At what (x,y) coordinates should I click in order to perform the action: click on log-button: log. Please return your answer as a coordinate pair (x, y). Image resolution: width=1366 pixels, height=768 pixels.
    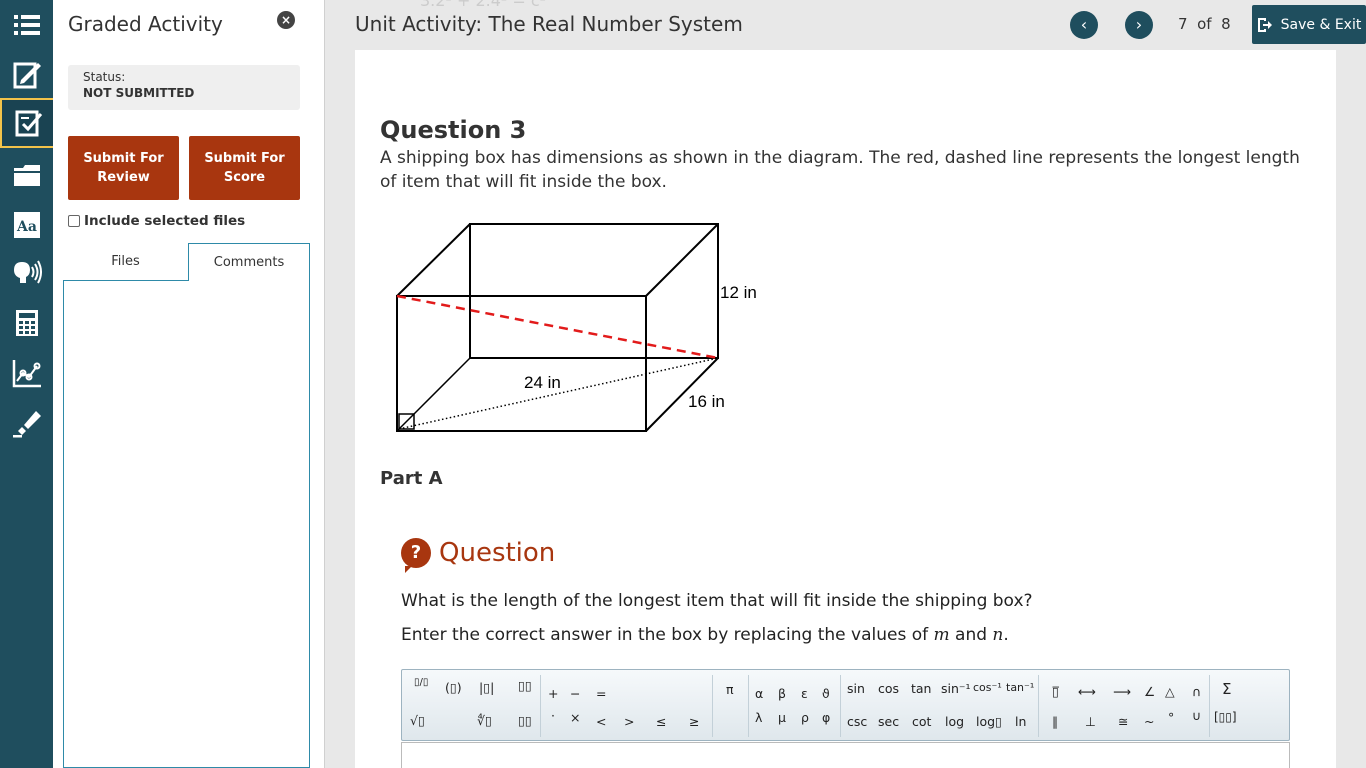
    Looking at the image, I should click on (954, 721).